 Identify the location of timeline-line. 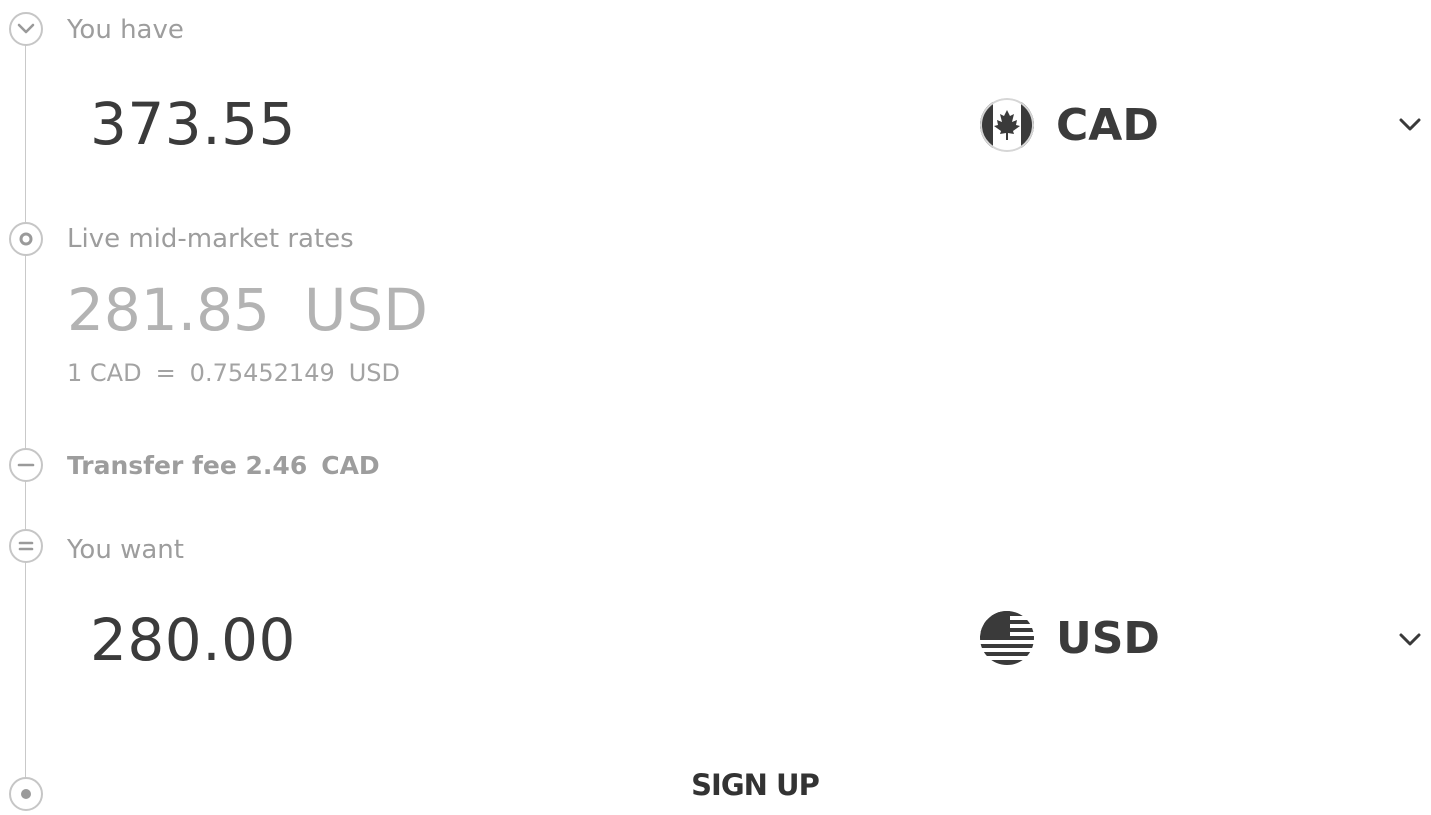
(25, 410).